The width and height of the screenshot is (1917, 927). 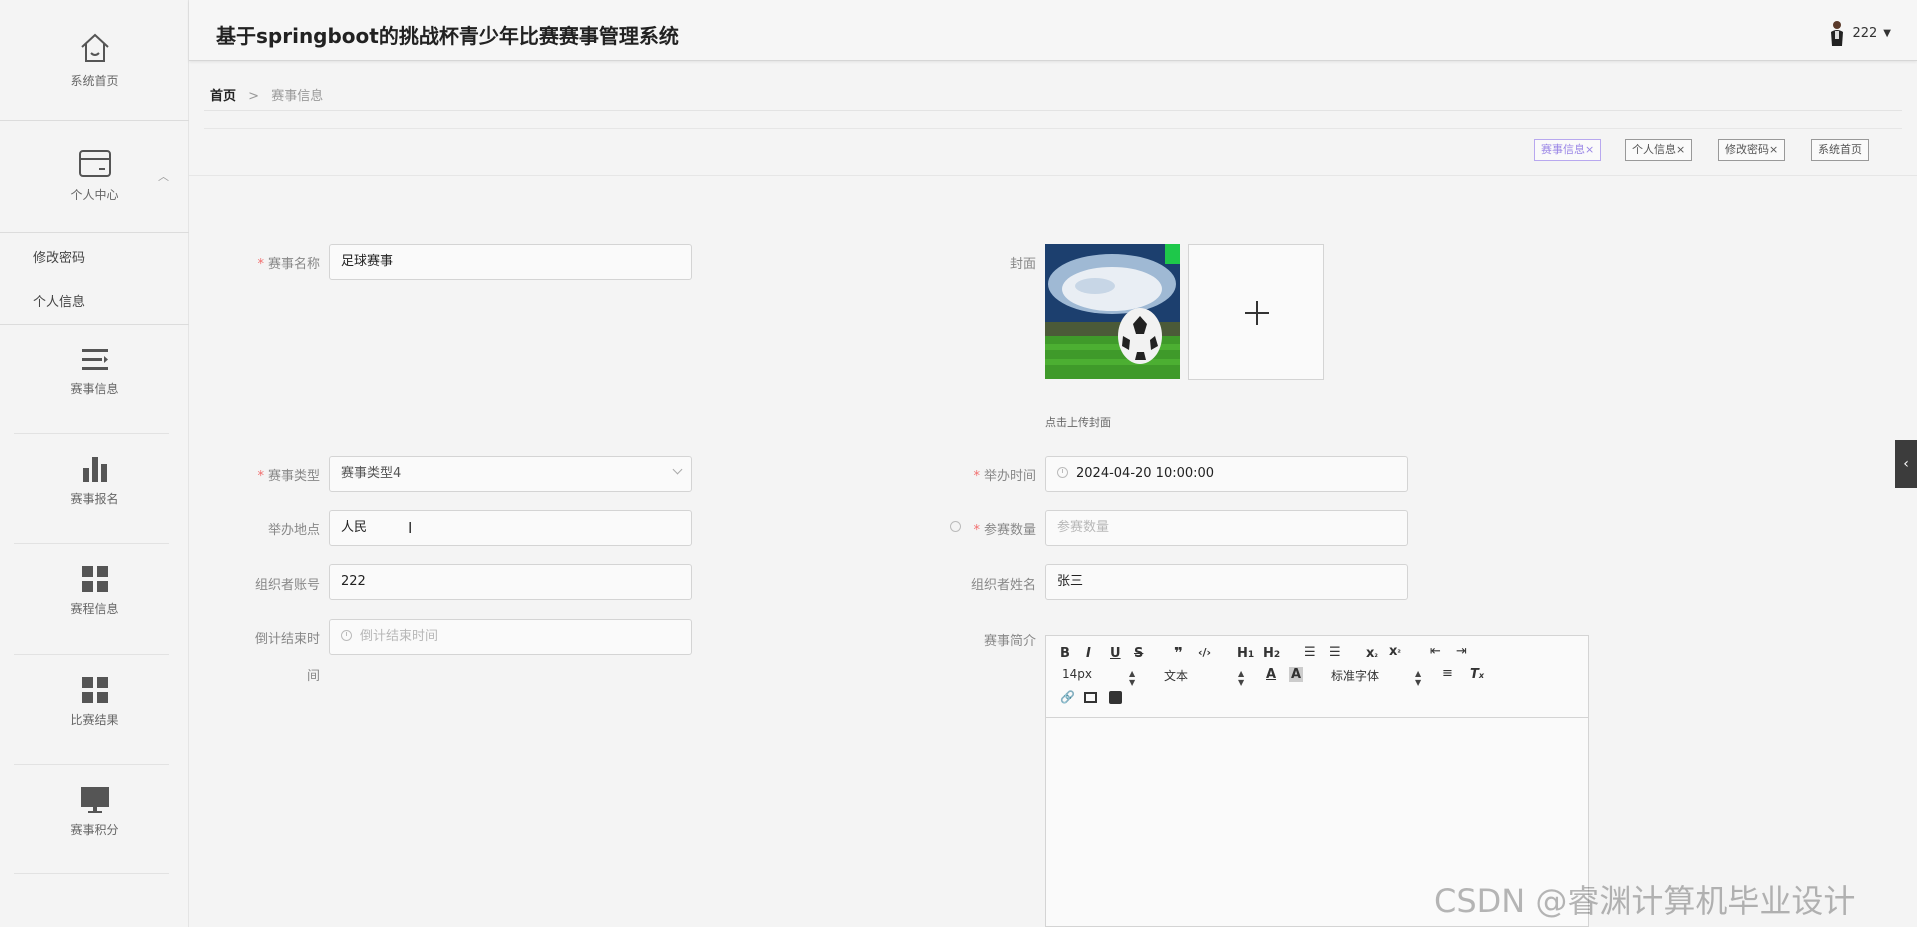 I want to click on caret-down-icon: ▼, so click(x=1887, y=33).